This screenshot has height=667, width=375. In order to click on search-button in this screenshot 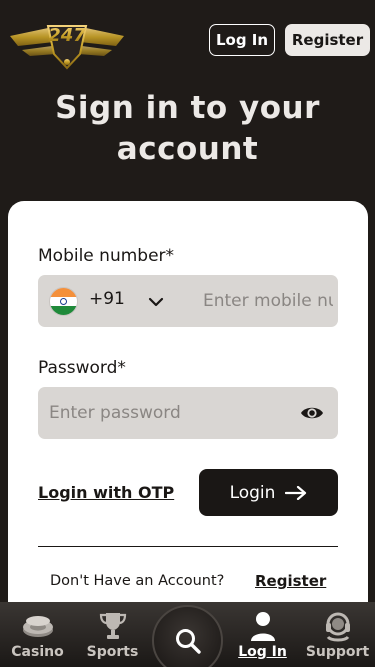, I will do `click(187, 636)`.